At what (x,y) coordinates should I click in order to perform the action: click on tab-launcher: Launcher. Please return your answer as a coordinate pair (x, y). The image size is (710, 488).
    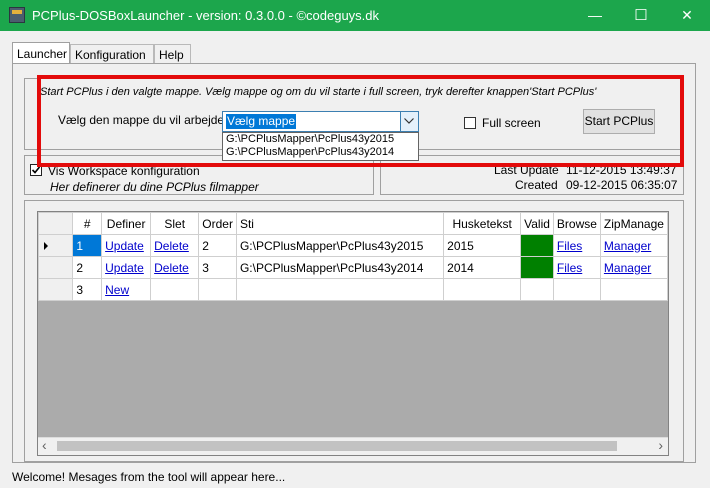
    Looking at the image, I should click on (41, 53).